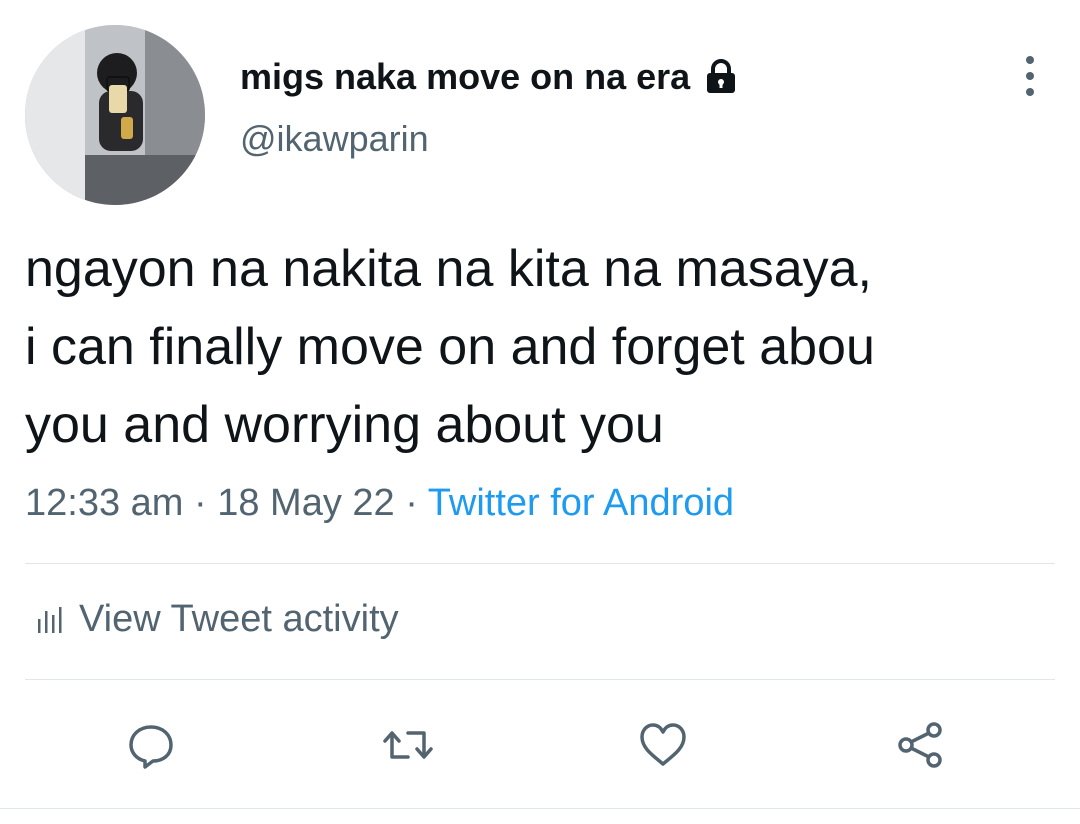 Image resolution: width=1080 pixels, height=824 pixels. I want to click on more-options-button, so click(1030, 76).